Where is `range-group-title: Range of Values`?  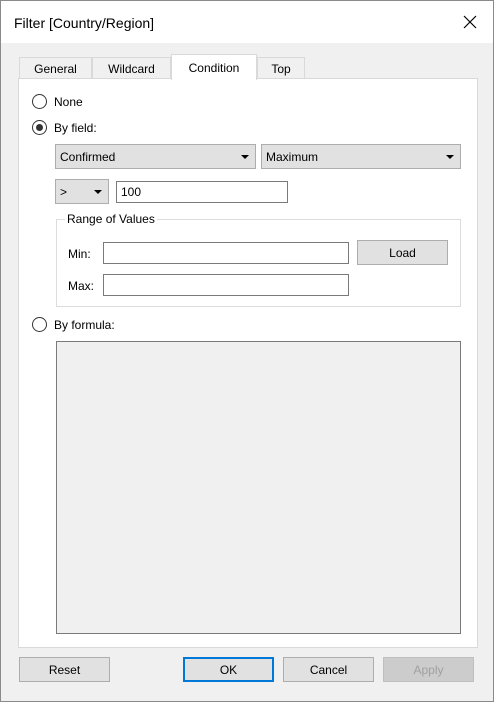 range-group-title: Range of Values is located at coordinates (111, 219).